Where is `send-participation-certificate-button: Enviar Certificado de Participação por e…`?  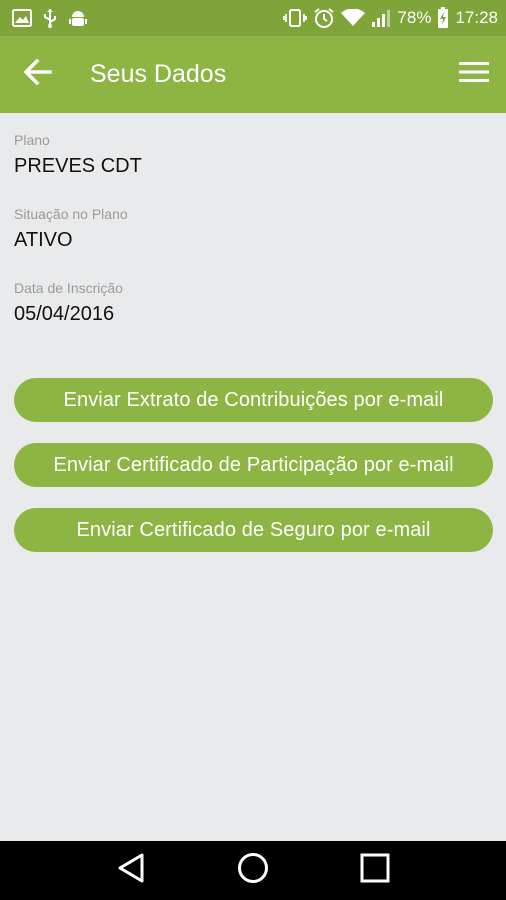
send-participation-certificate-button: Enviar Certificado de Participação por e… is located at coordinates (253, 465).